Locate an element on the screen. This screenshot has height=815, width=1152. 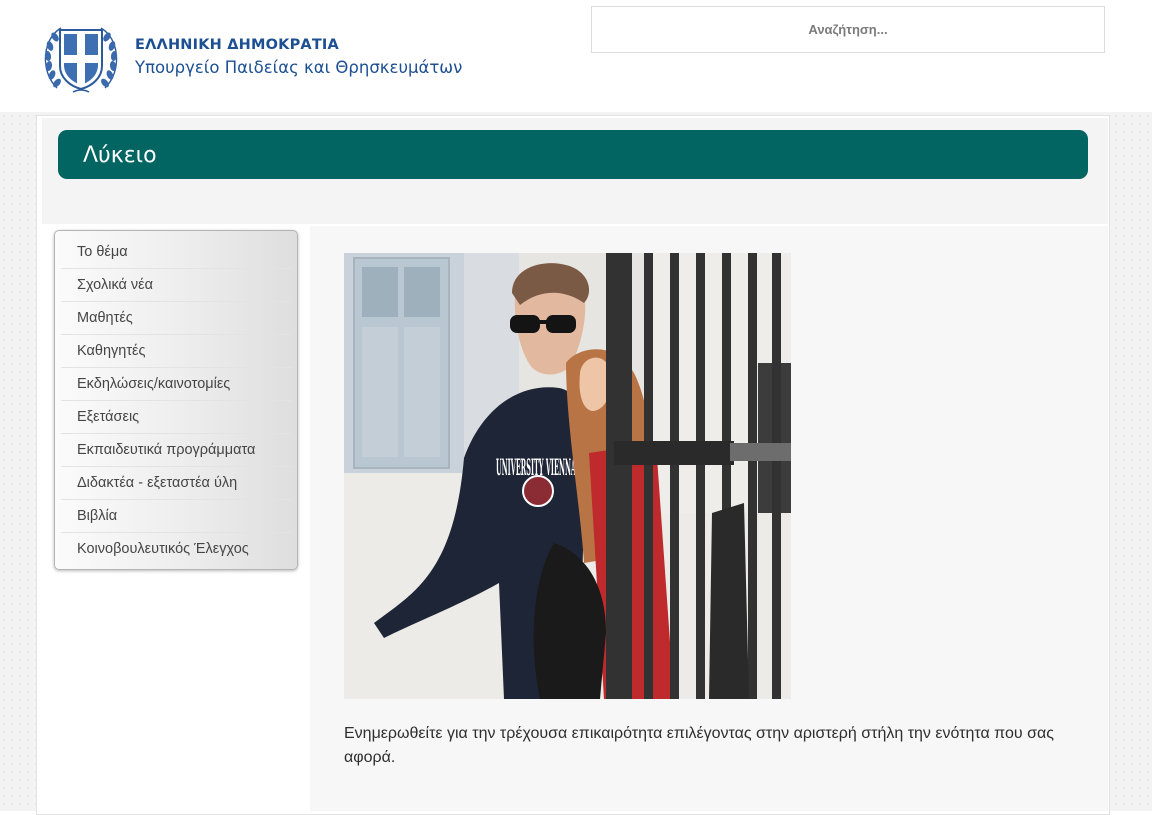
sidebar-item-educational-programs: Εκπαιδευτικά προγράμματα is located at coordinates (176, 450).